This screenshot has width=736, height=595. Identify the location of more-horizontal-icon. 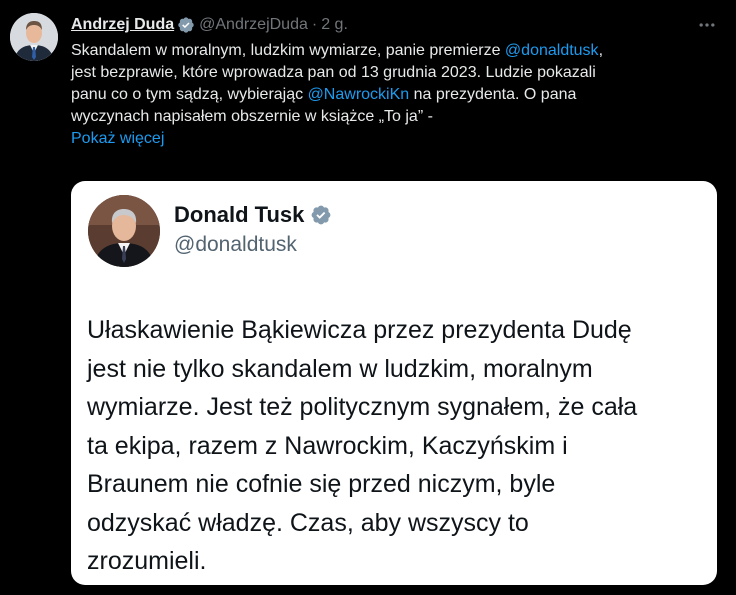
(707, 25).